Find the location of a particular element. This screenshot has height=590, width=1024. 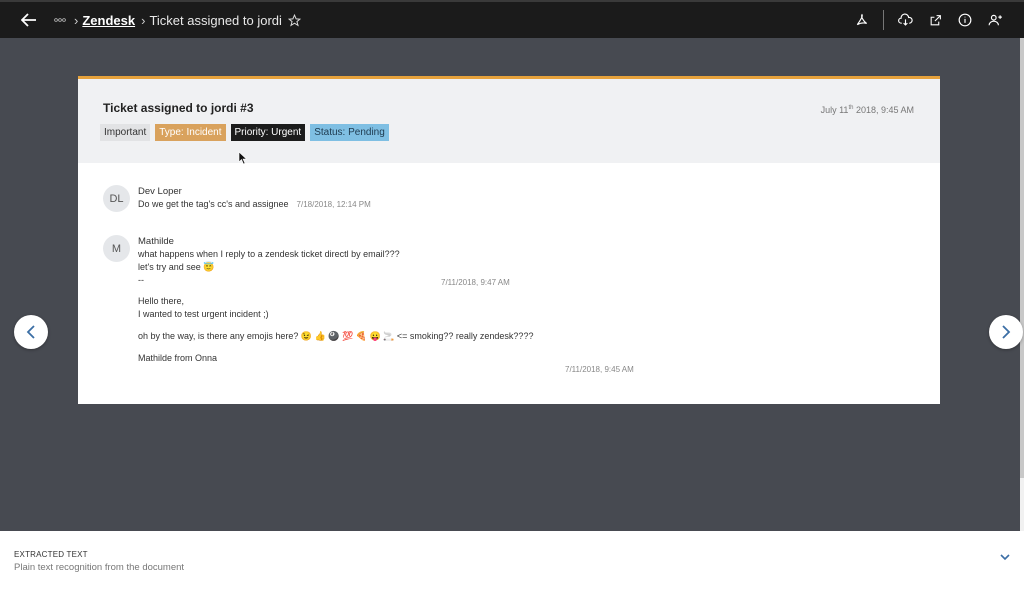

previous-page-button is located at coordinates (31, 332).